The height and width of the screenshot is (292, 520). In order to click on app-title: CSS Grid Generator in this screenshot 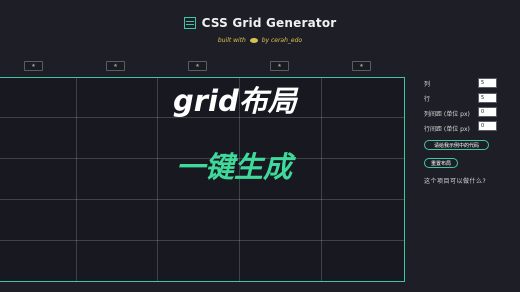, I will do `click(269, 23)`.